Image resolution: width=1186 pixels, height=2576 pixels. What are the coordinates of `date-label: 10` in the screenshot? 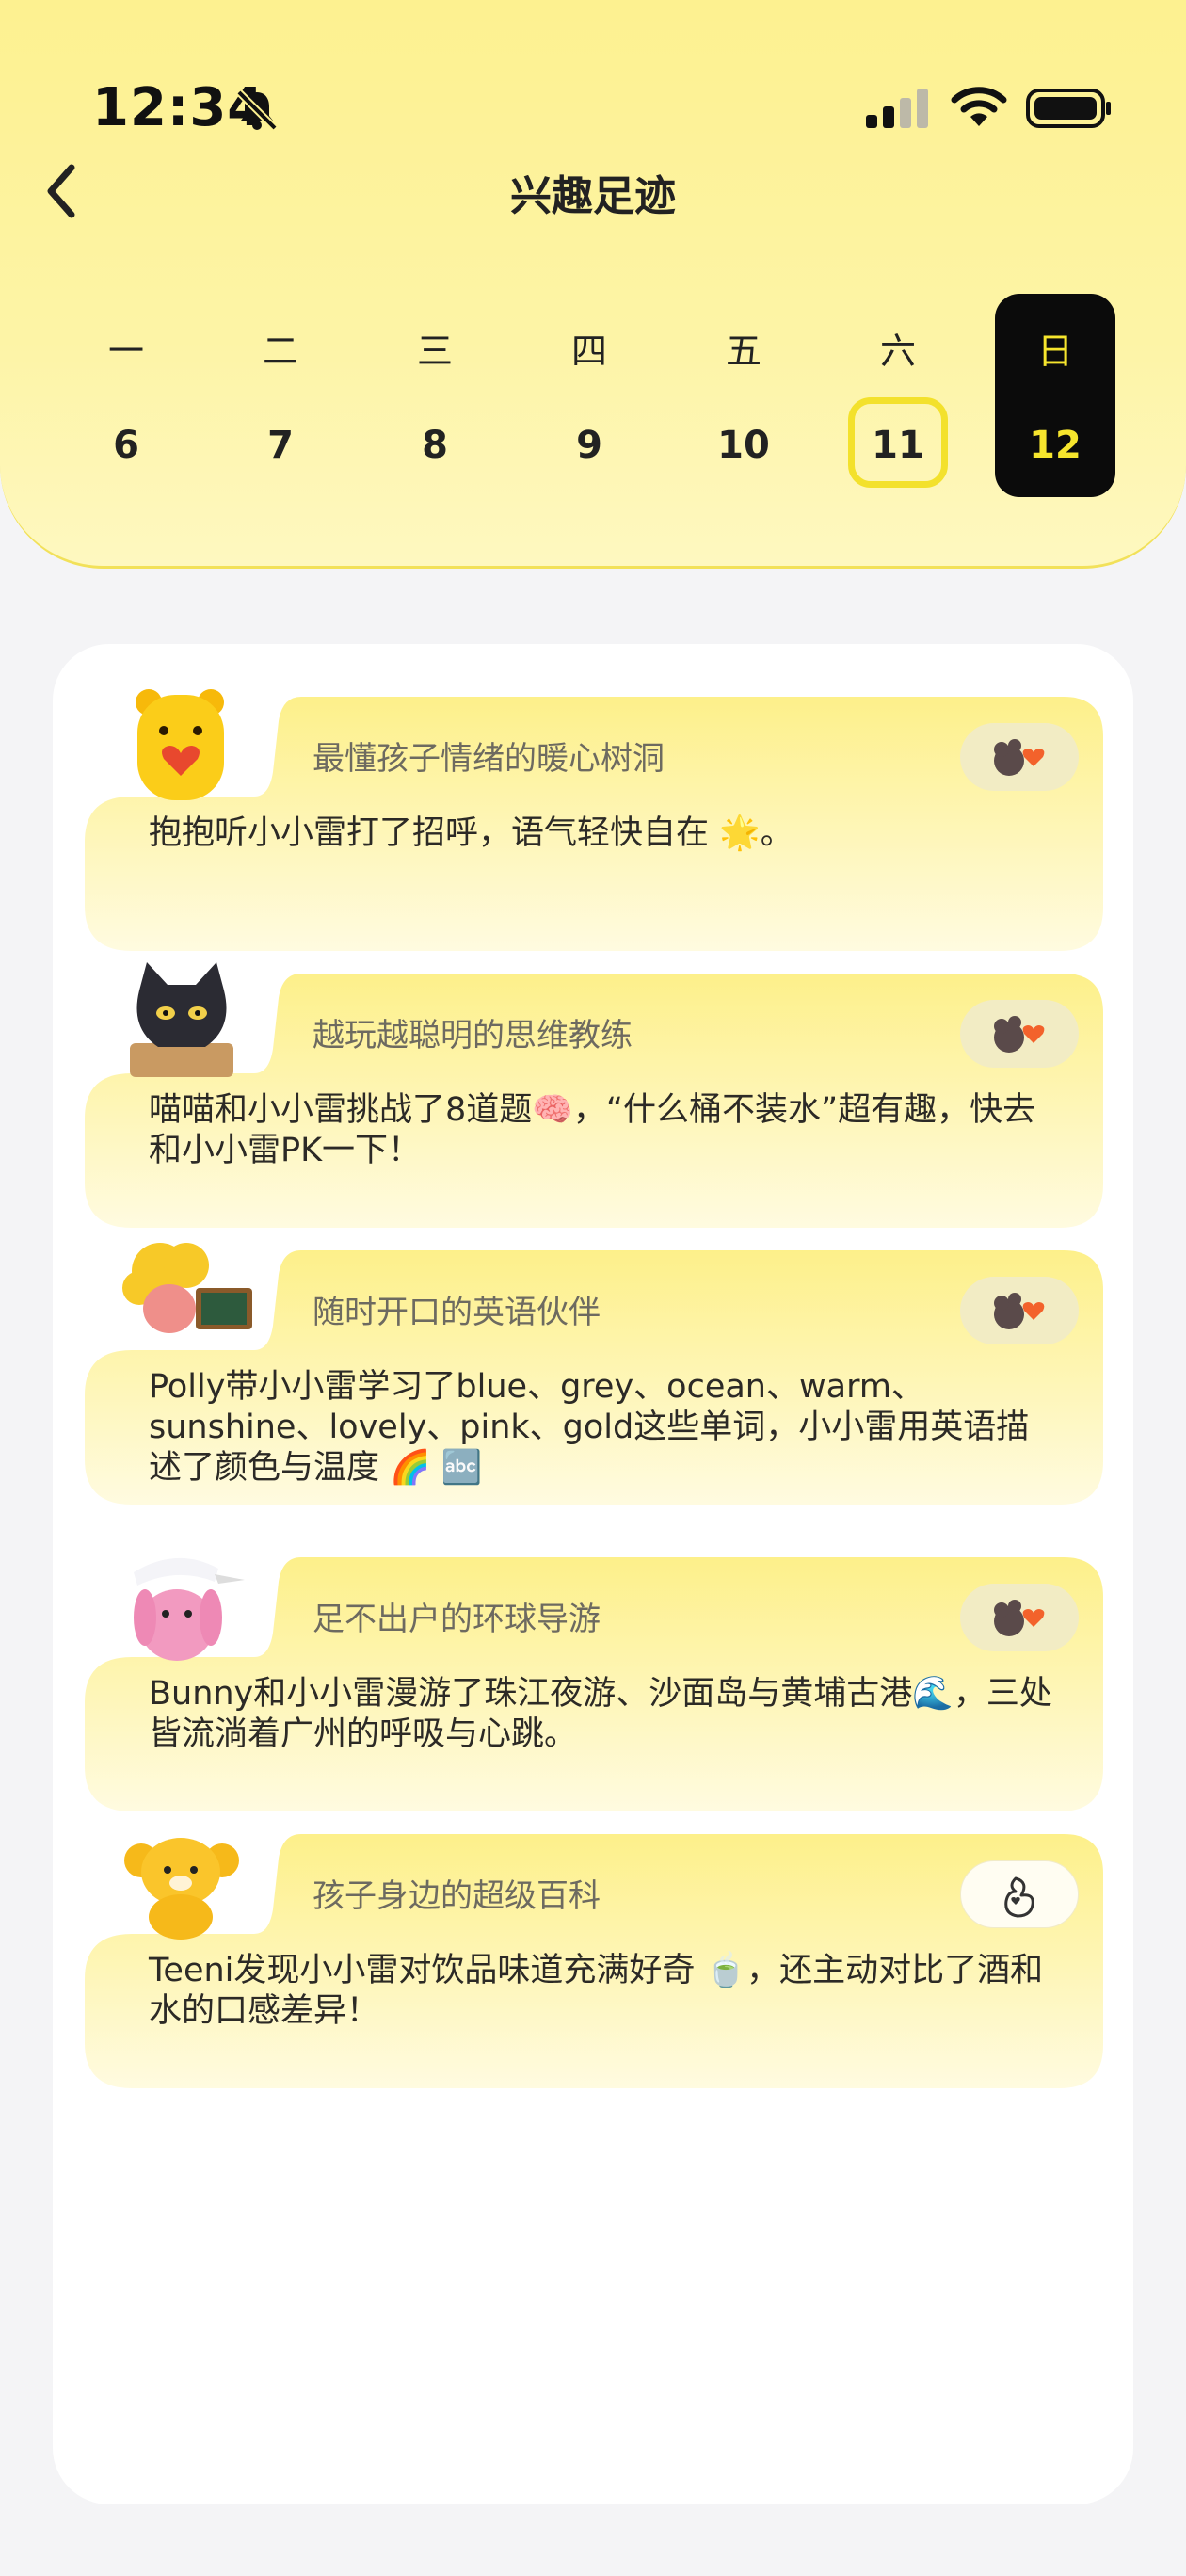 It's located at (743, 445).